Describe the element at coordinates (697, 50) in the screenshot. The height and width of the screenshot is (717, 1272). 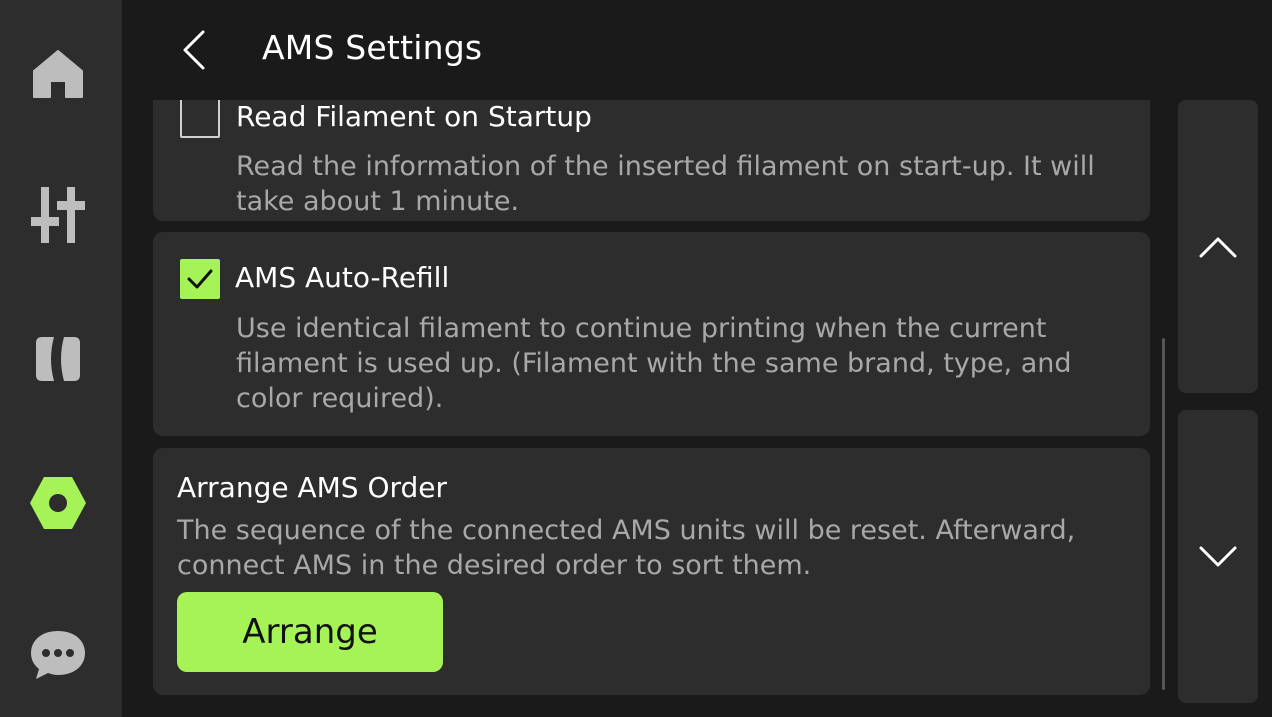
I see `top-bar: AMS Settings` at that location.